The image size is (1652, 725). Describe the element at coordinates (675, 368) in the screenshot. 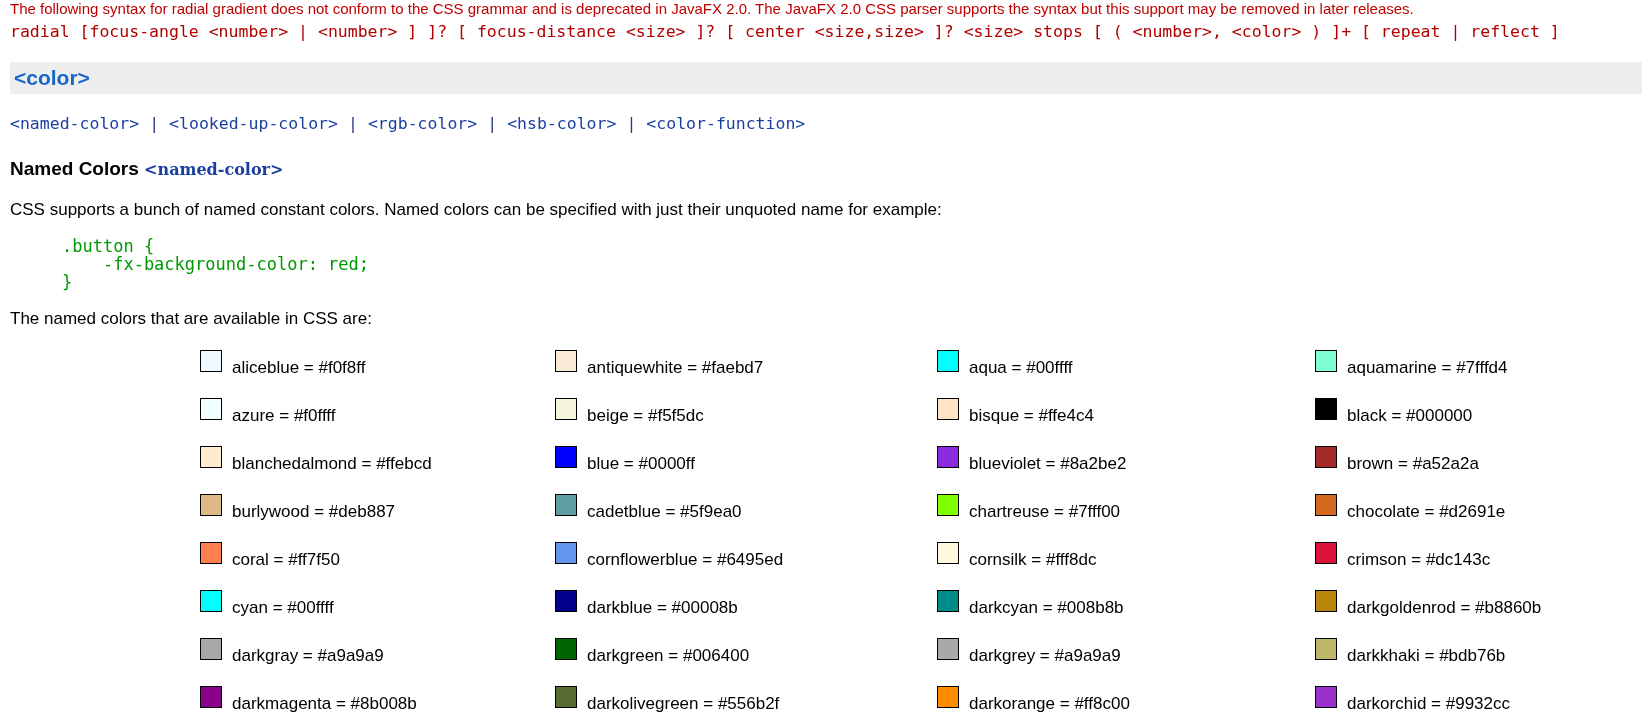

I see `color-label: antiquewhite = #faebd7` at that location.